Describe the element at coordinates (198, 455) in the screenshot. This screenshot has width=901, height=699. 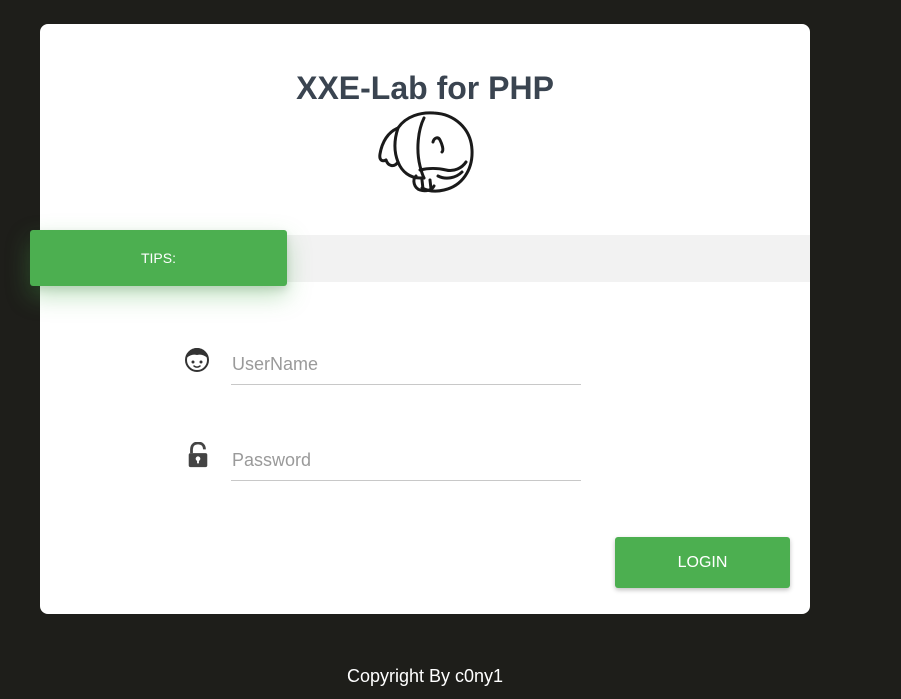
I see `lock-icon` at that location.